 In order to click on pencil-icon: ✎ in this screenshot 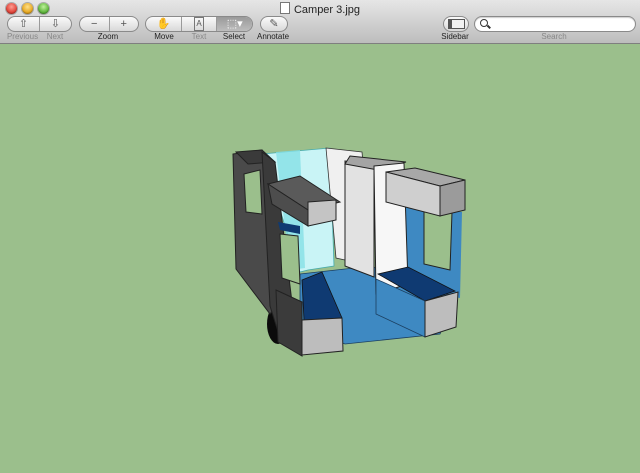, I will do `click(274, 24)`.